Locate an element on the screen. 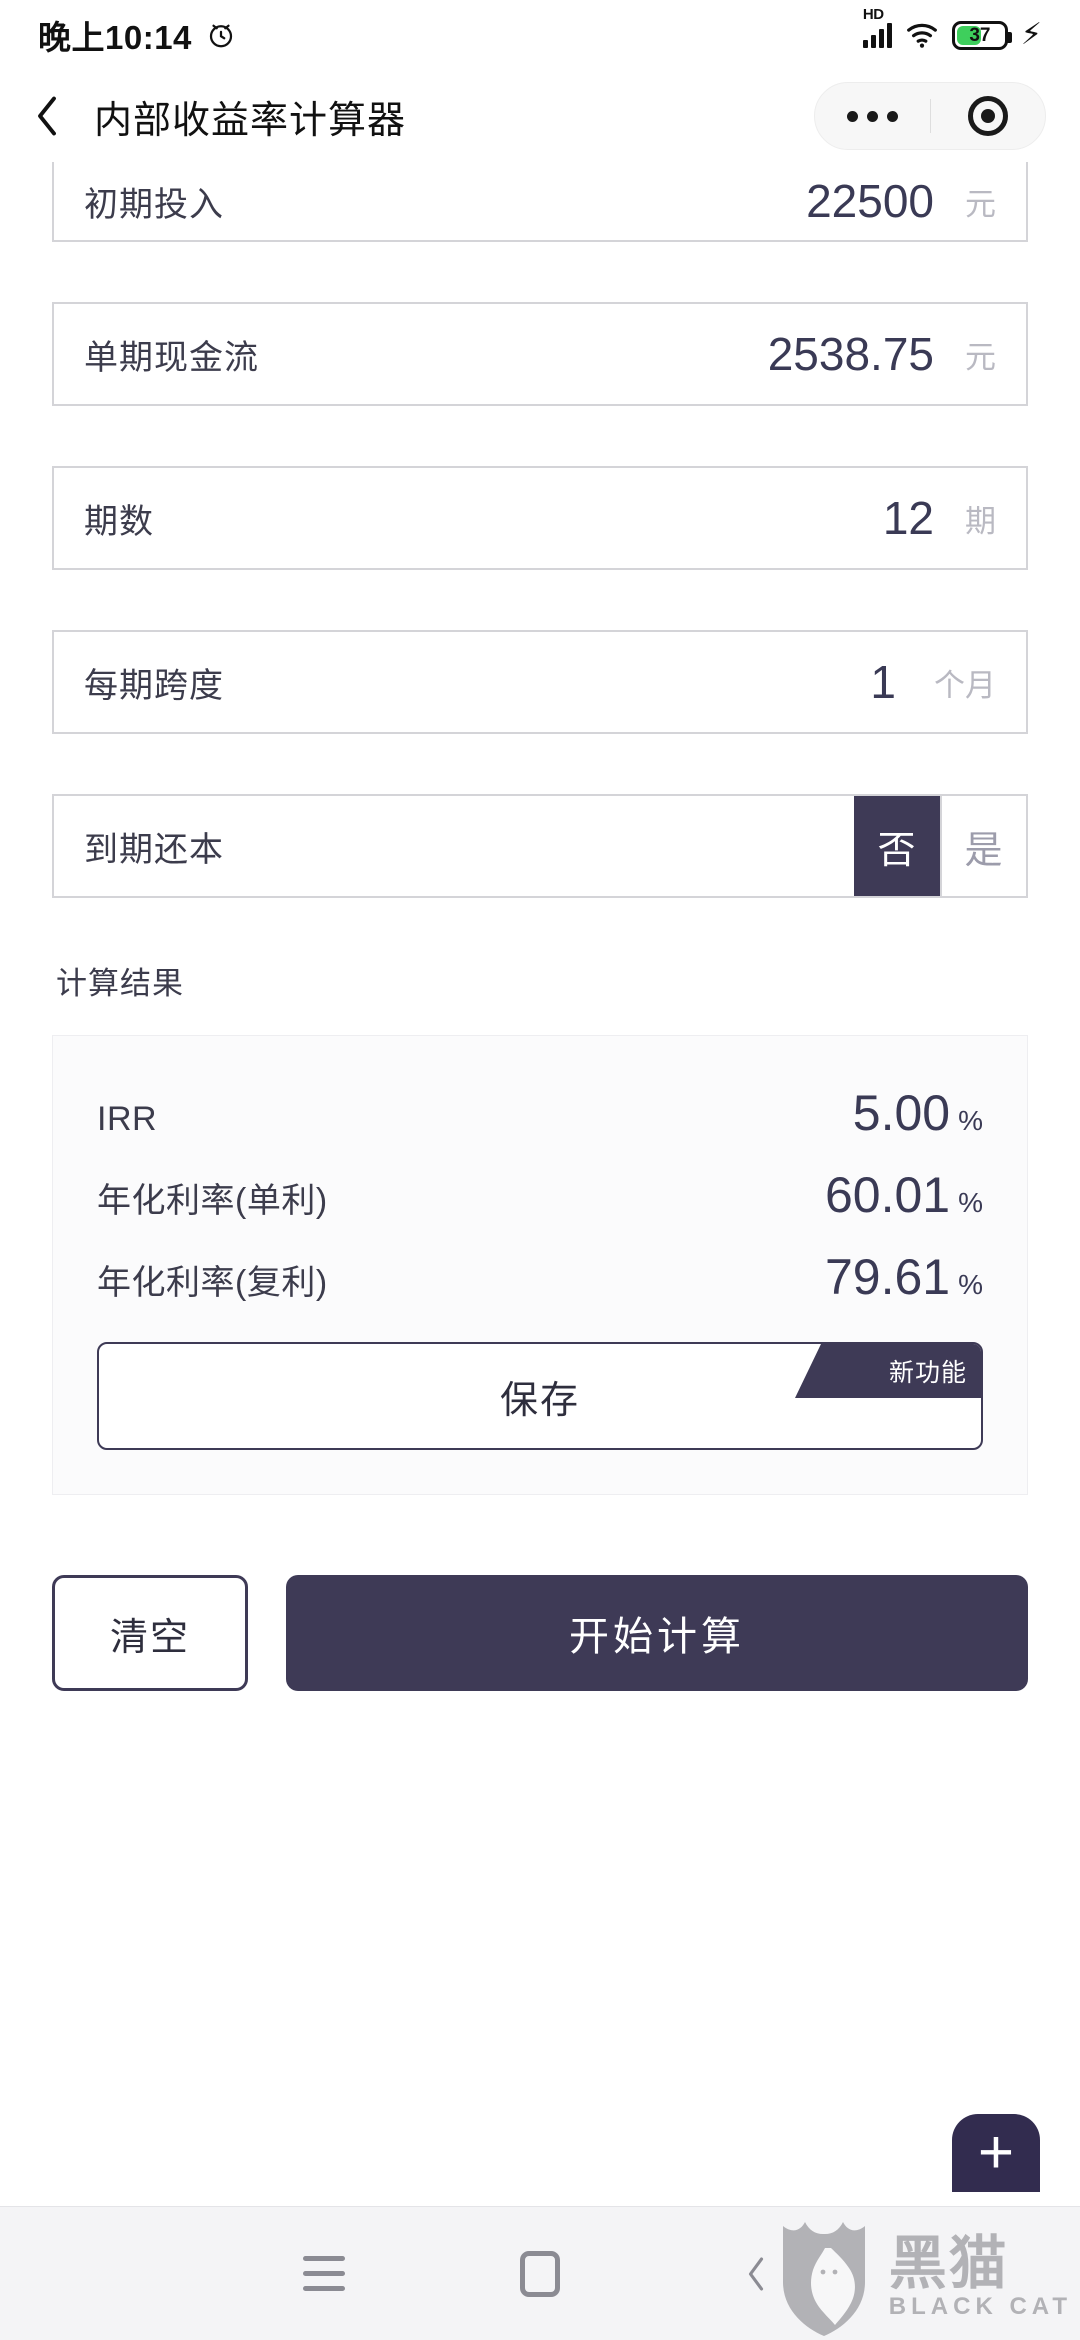  add-fab-button: + is located at coordinates (996, 2153).